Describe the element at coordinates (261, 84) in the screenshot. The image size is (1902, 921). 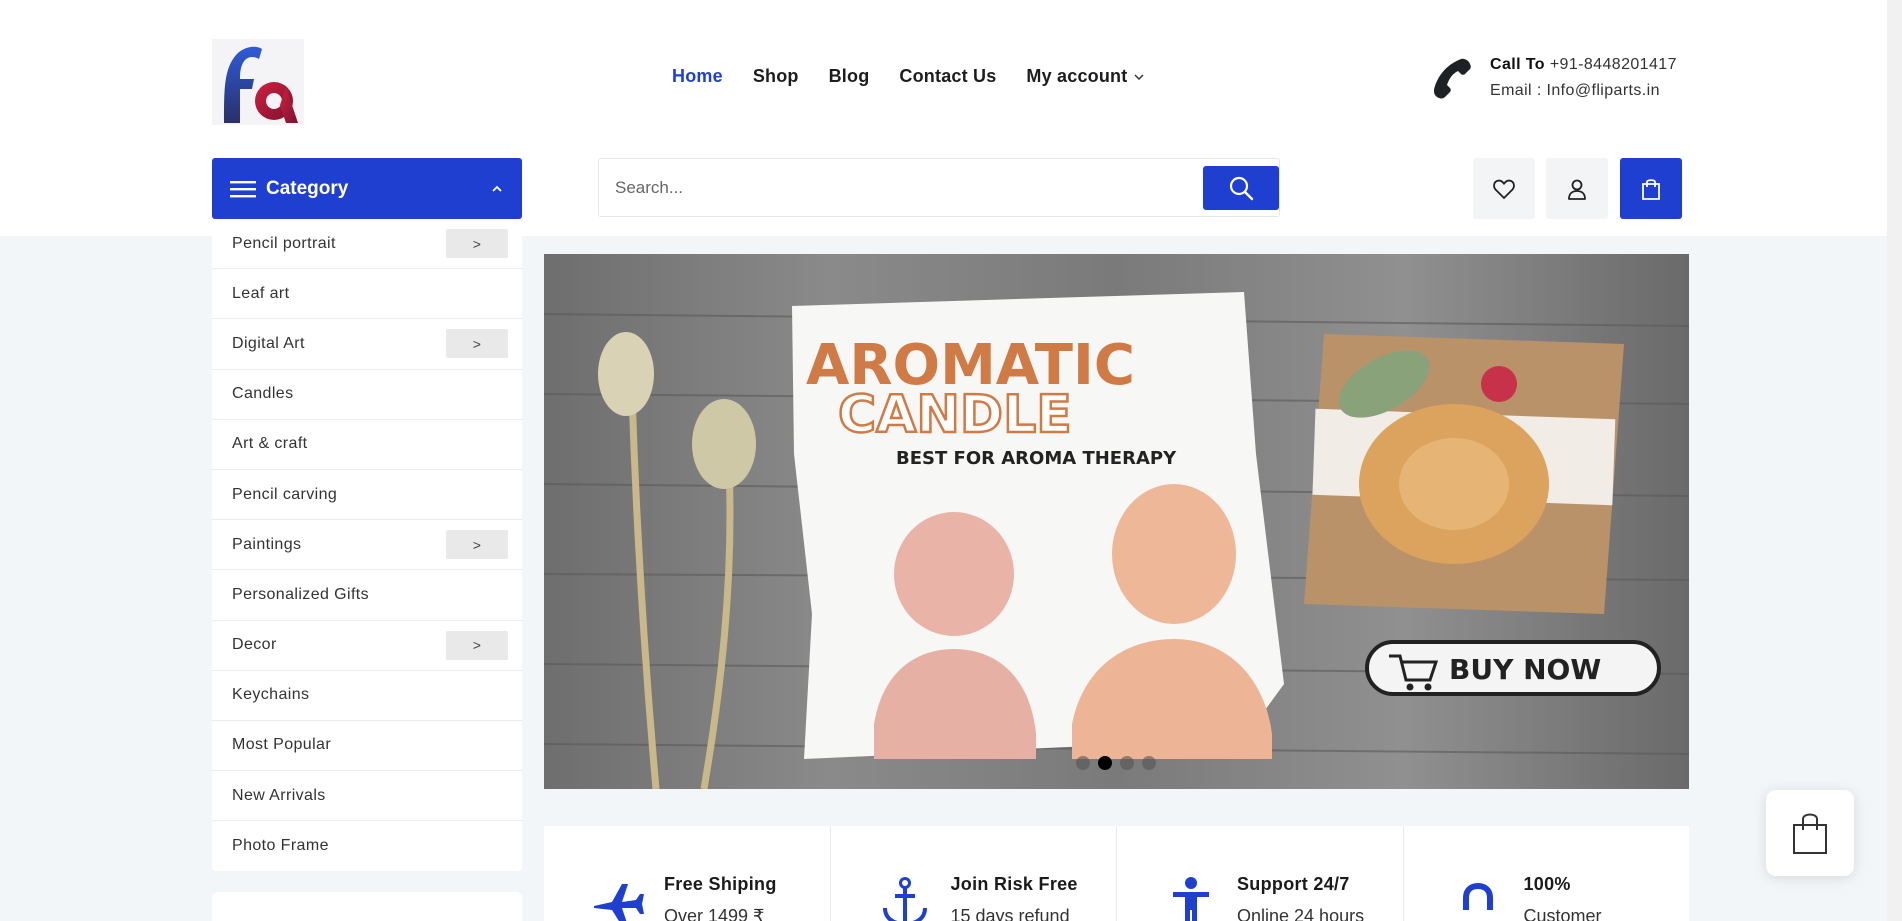
I see `logo-mark` at that location.